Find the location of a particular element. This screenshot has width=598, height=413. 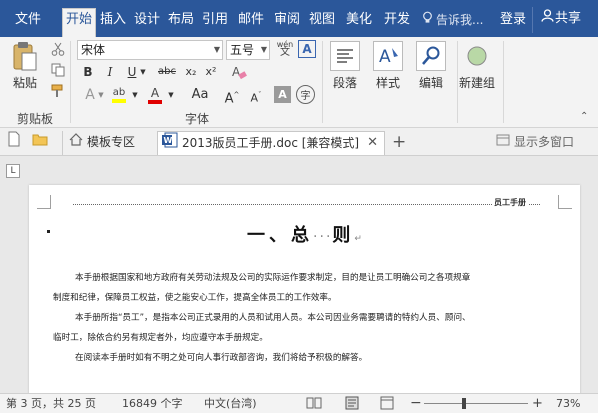

page-count: 第 3 页，共 25 页 is located at coordinates (51, 404).